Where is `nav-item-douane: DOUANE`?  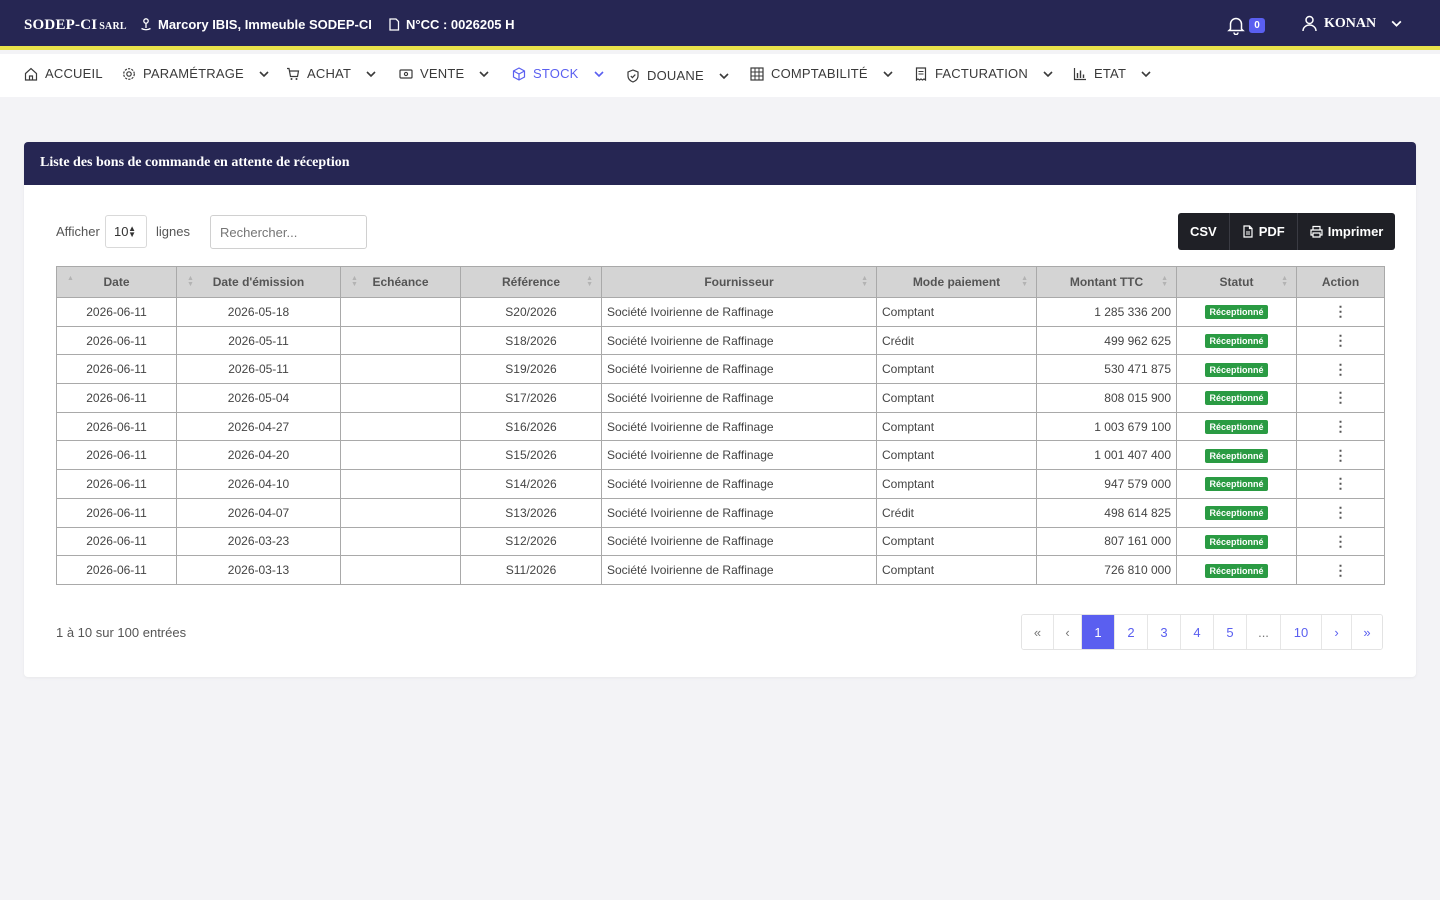
nav-item-douane: DOUANE is located at coordinates (678, 75).